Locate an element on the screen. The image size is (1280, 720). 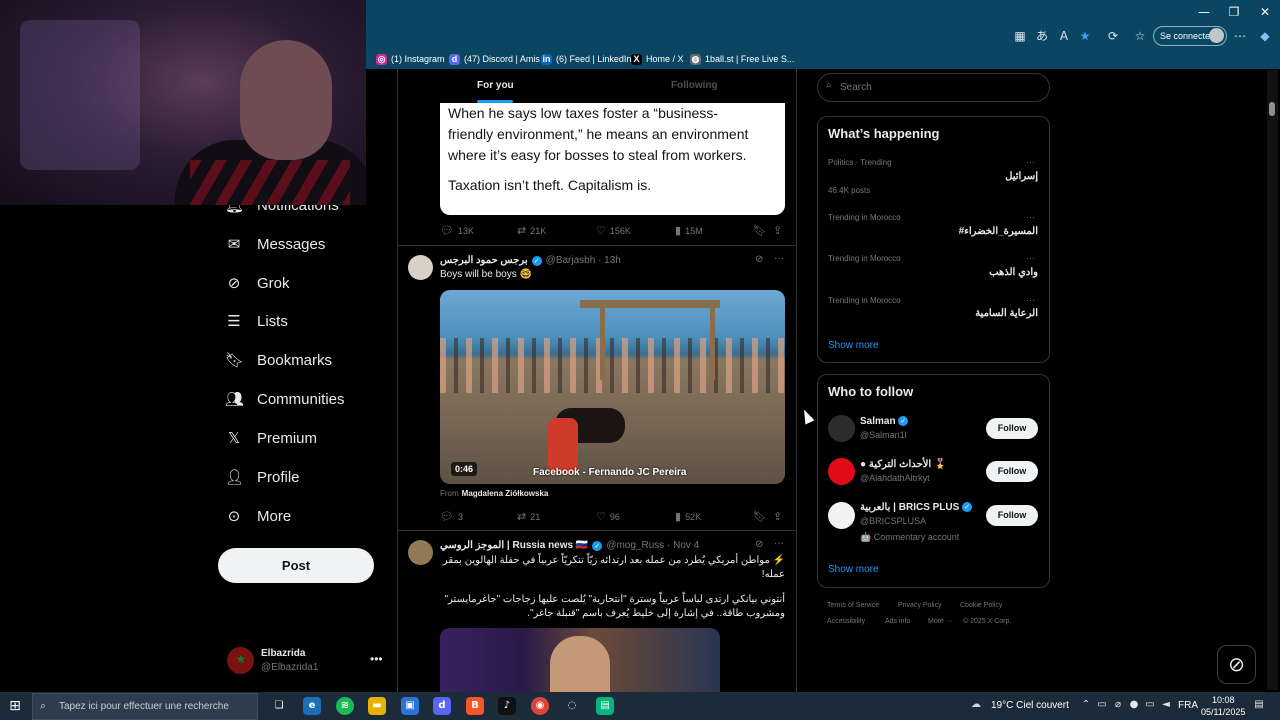
minimize-button: — is located at coordinates (1204, 12).